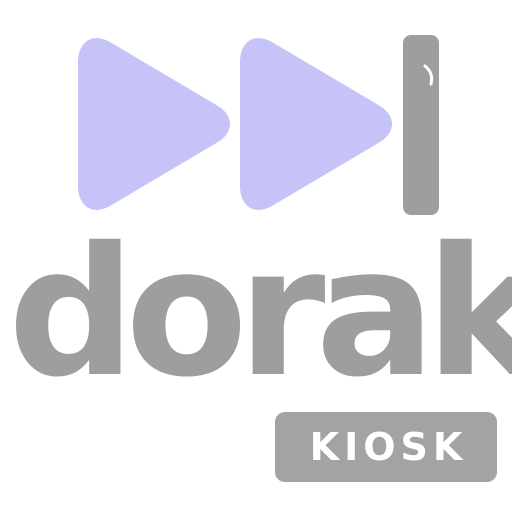 Image resolution: width=512 pixels, height=512 pixels. What do you see at coordinates (316, 124) in the screenshot?
I see `play-triangle-right-icon` at bounding box center [316, 124].